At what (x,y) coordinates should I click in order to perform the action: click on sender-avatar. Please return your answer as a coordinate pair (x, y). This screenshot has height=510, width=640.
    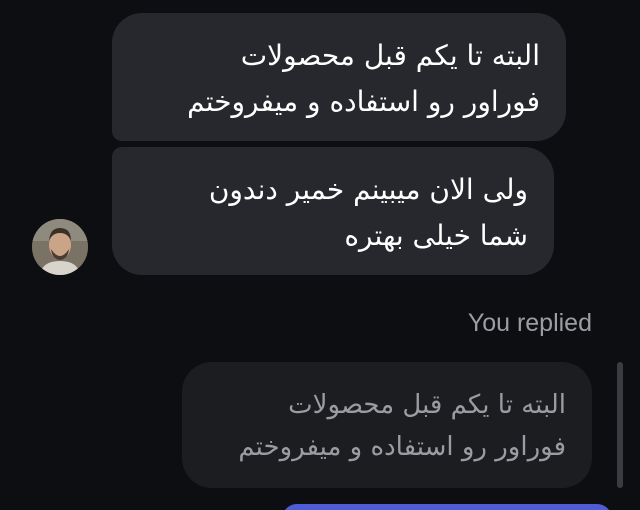
    Looking at the image, I should click on (60, 247).